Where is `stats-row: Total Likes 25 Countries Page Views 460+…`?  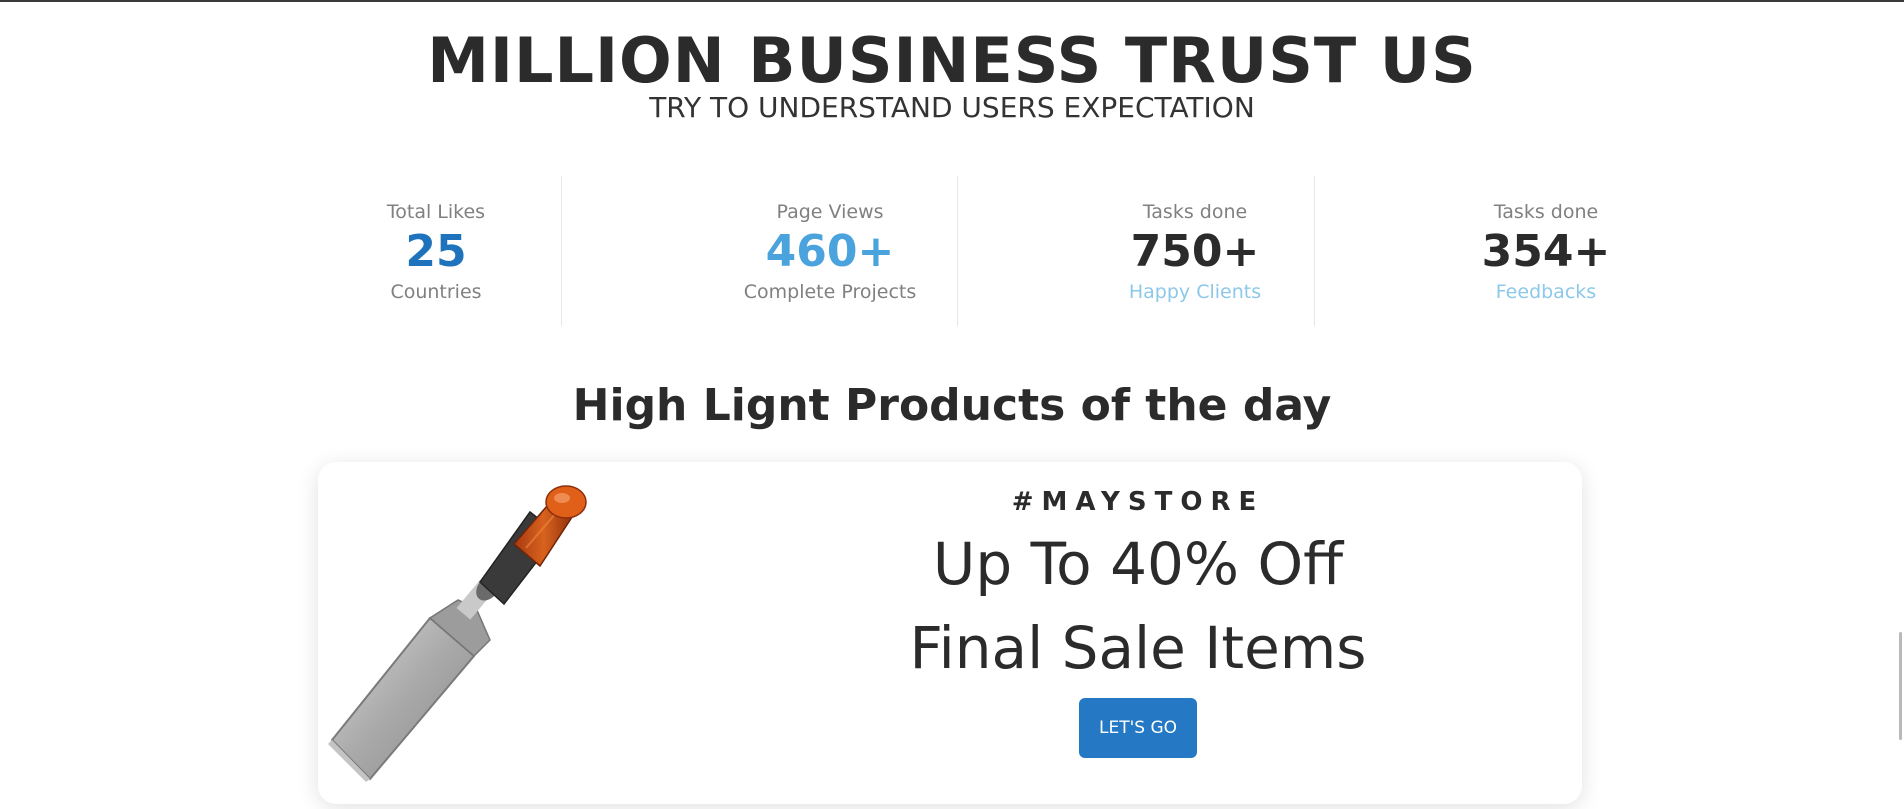 stats-row: Total Likes 25 Countries Page Views 460+… is located at coordinates (963, 251).